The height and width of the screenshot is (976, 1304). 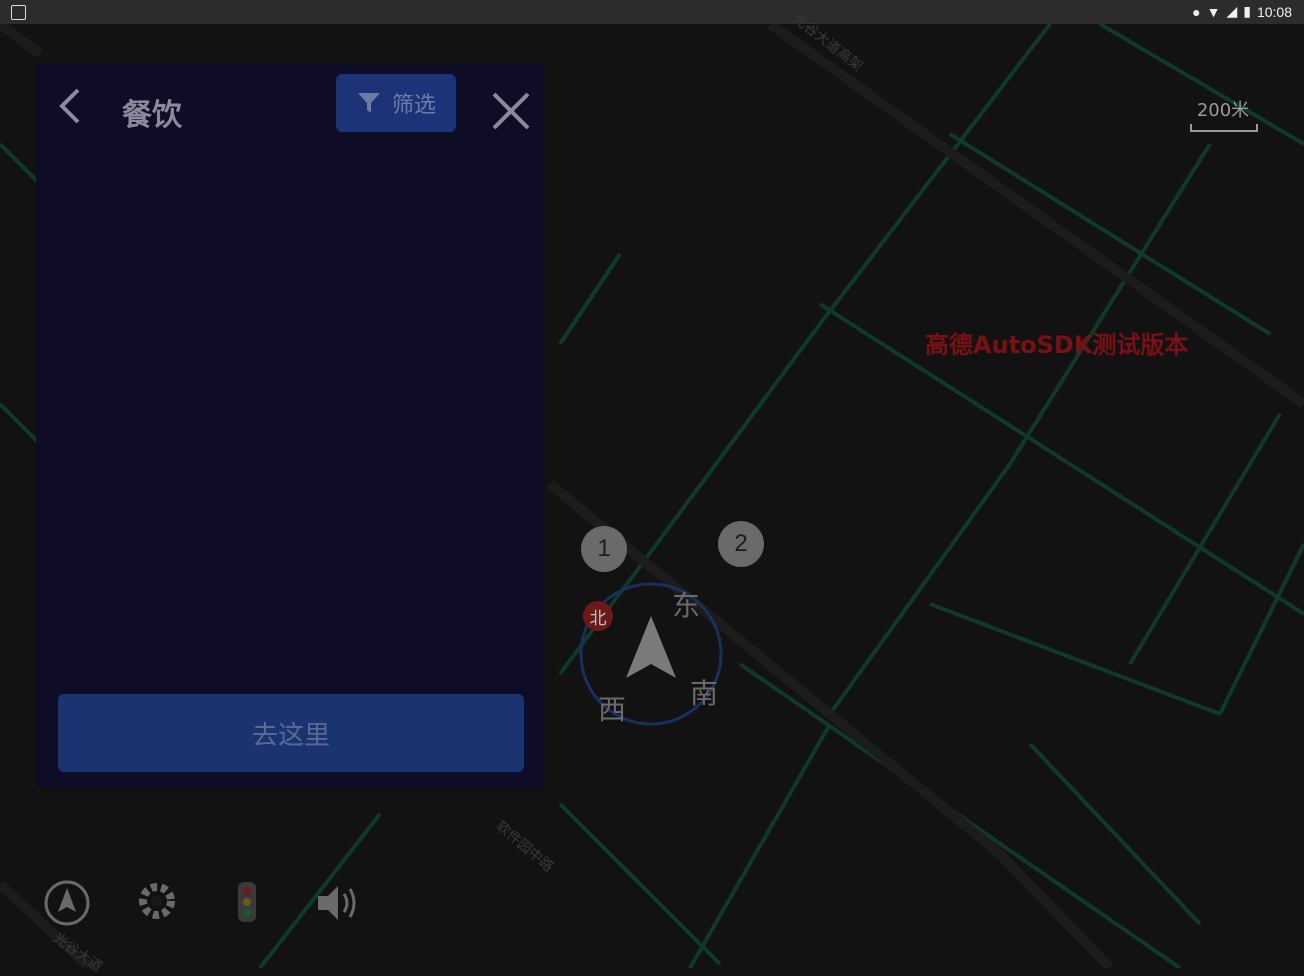 What do you see at coordinates (71, 106) in the screenshot?
I see `back-icon` at bounding box center [71, 106].